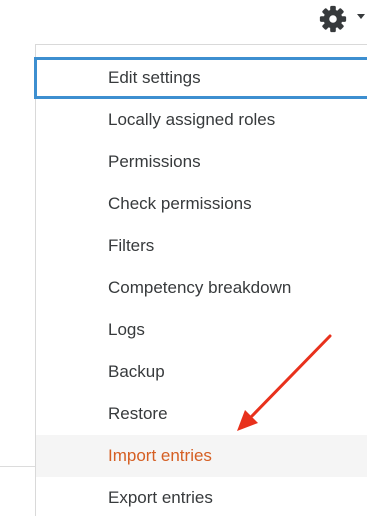 The width and height of the screenshot is (367, 519). I want to click on menu-item-filters: Filters, so click(201, 246).